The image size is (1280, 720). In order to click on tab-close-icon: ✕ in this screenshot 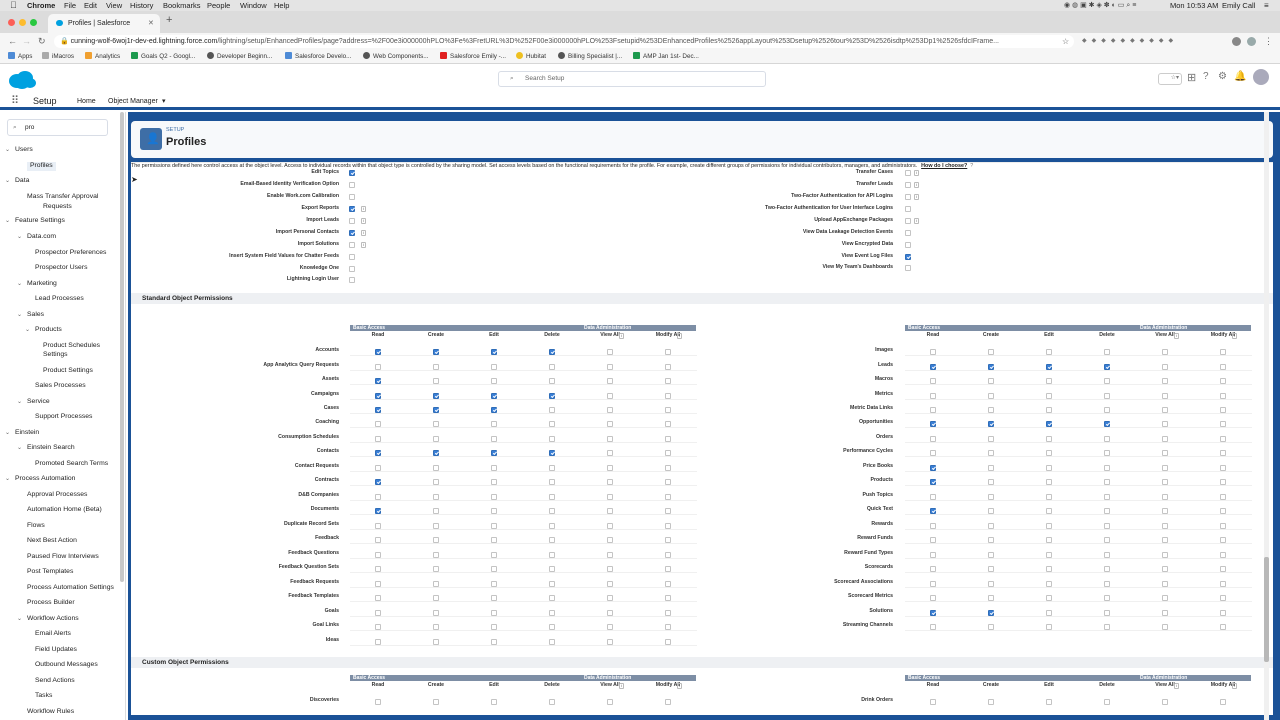, I will do `click(151, 23)`.